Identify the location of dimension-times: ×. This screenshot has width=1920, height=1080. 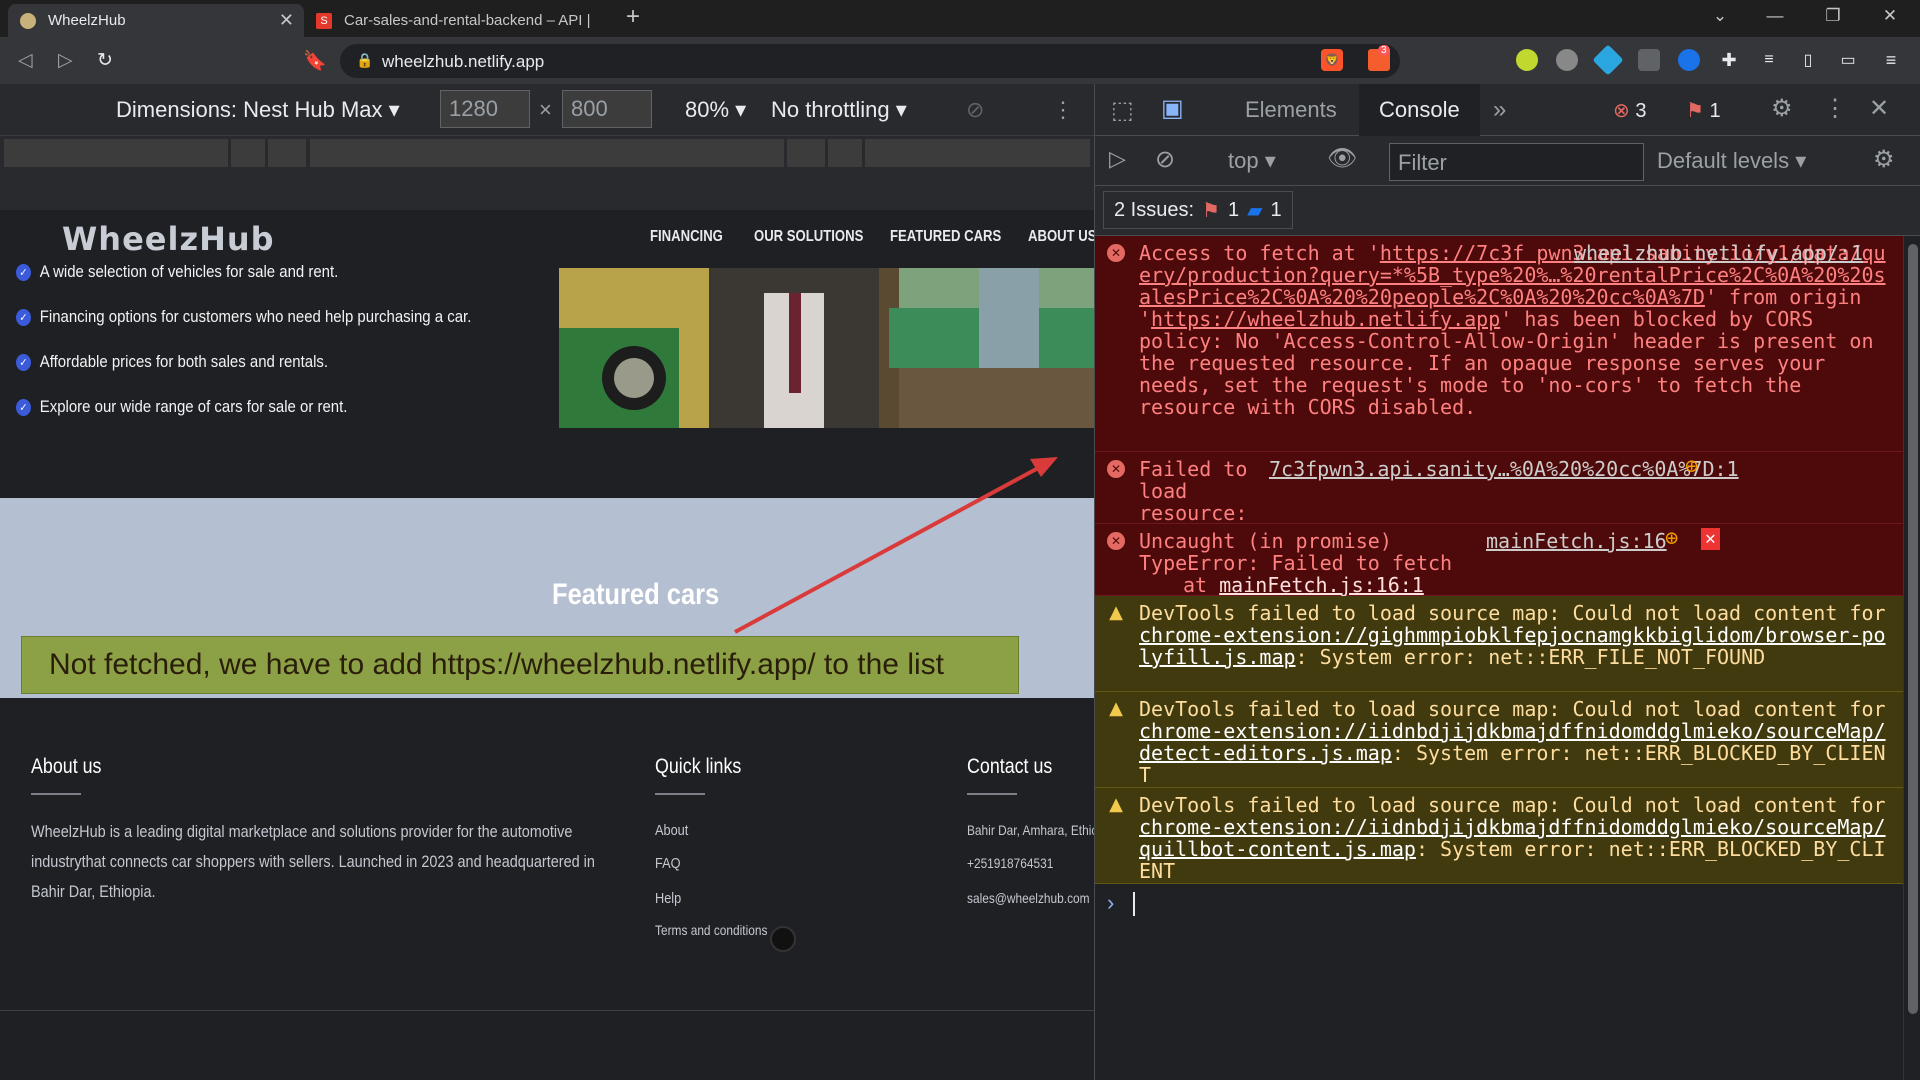
(545, 109).